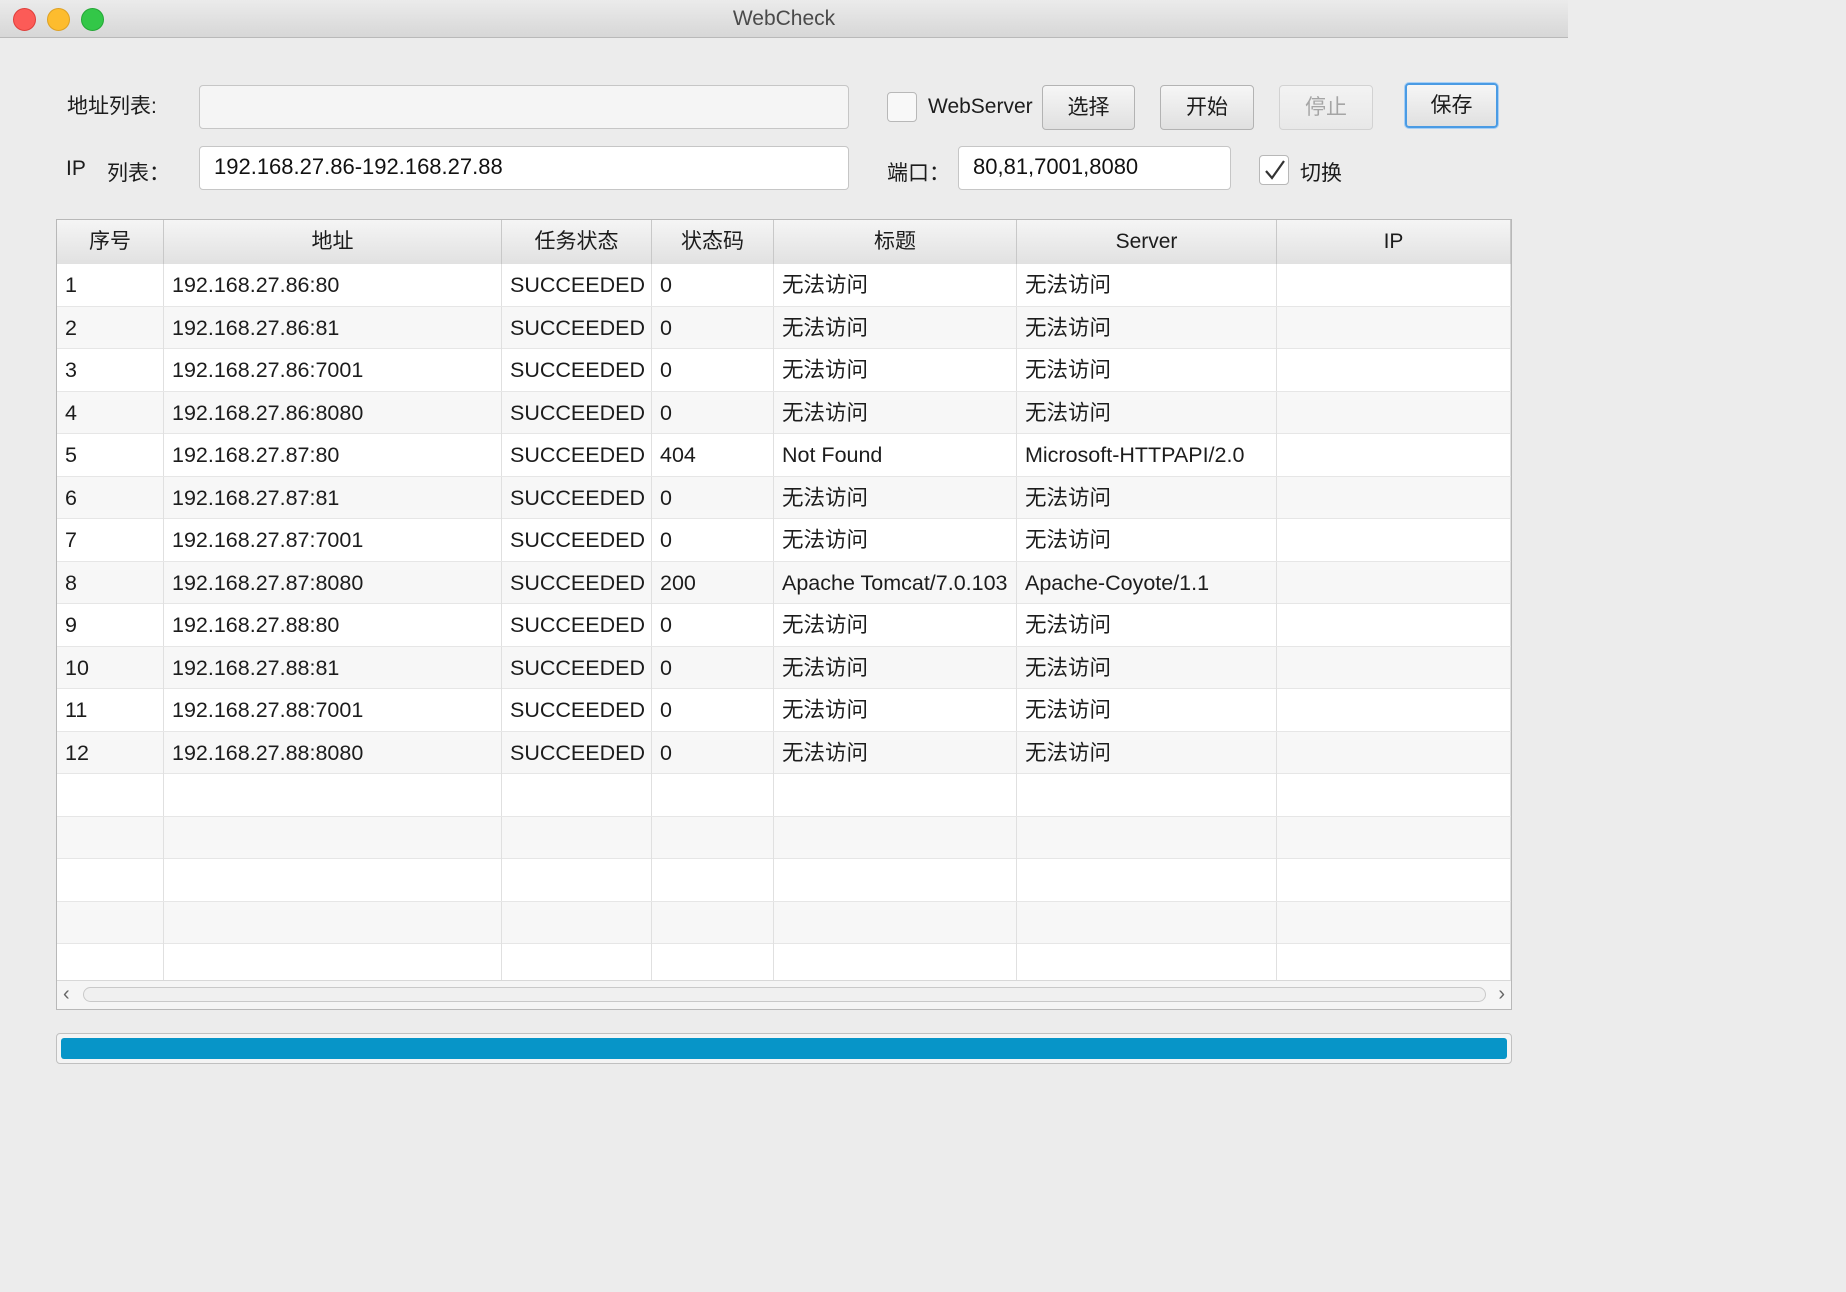 This screenshot has height=1292, width=1846. I want to click on table-row: 6 192.168.27.87:81 SUCCEEDED 0 无法访问 无法访问, so click(784, 497).